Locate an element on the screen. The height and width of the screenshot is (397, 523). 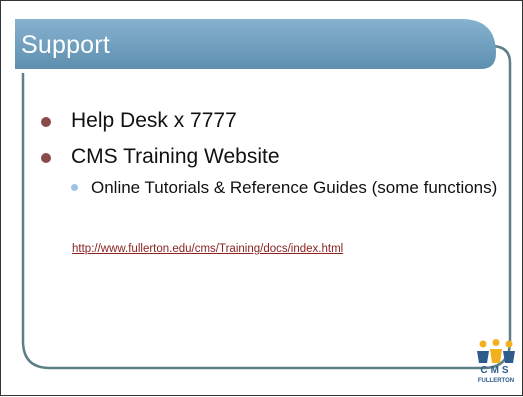
bullet-text: Help Desk x 7777 is located at coordinates (154, 120).